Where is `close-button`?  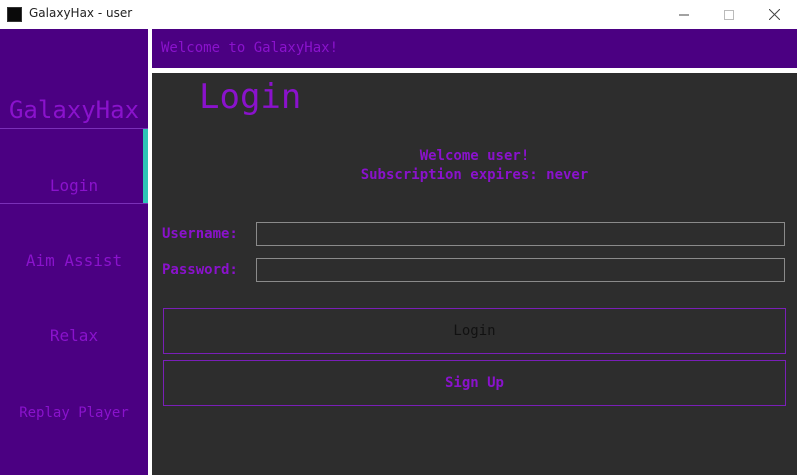 close-button is located at coordinates (774, 14).